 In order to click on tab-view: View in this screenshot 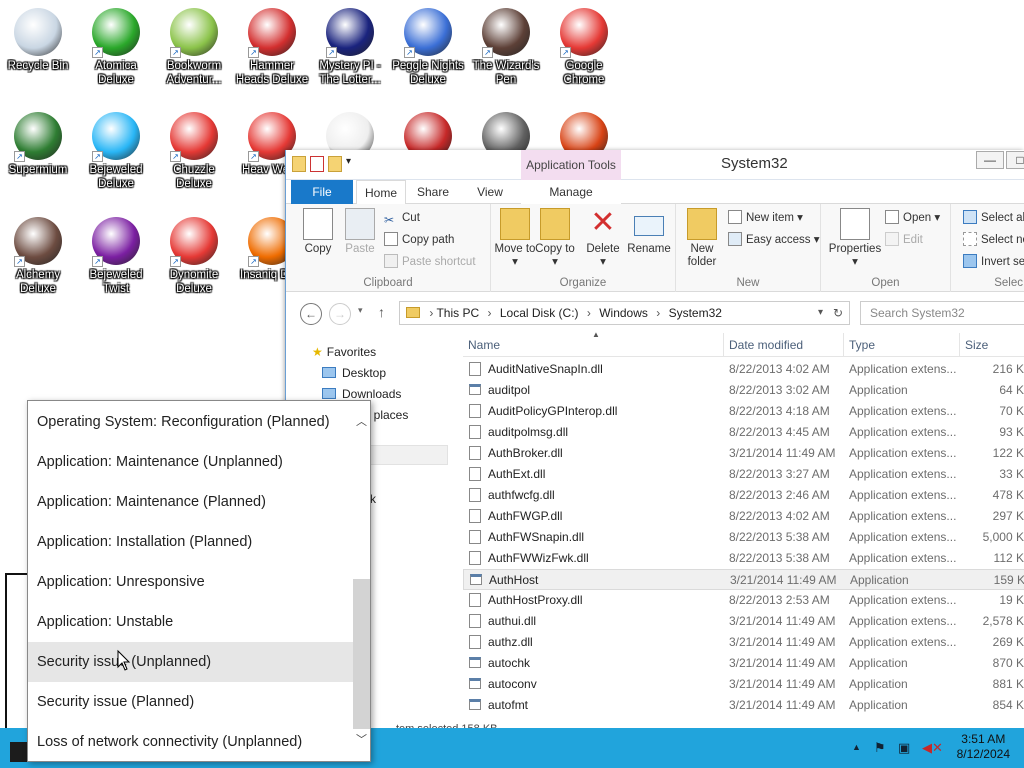, I will do `click(490, 192)`.